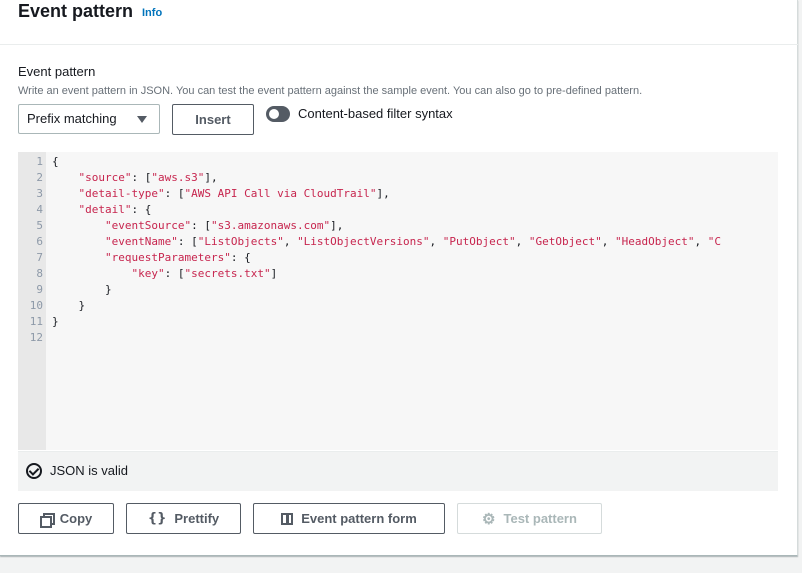  What do you see at coordinates (72, 118) in the screenshot?
I see `select-value: Prefix matching` at bounding box center [72, 118].